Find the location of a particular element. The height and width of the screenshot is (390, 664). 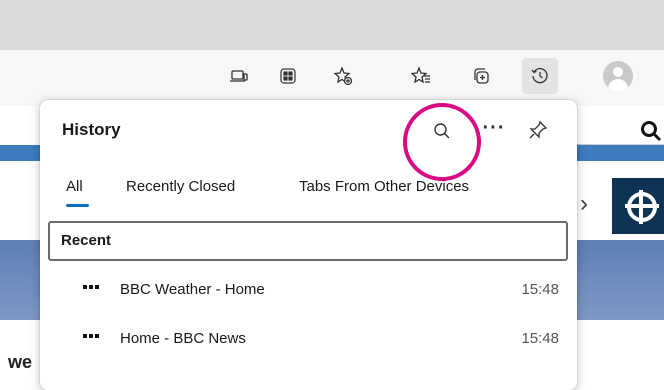

history-item: Home - BBC News 15:48 is located at coordinates (308, 340).